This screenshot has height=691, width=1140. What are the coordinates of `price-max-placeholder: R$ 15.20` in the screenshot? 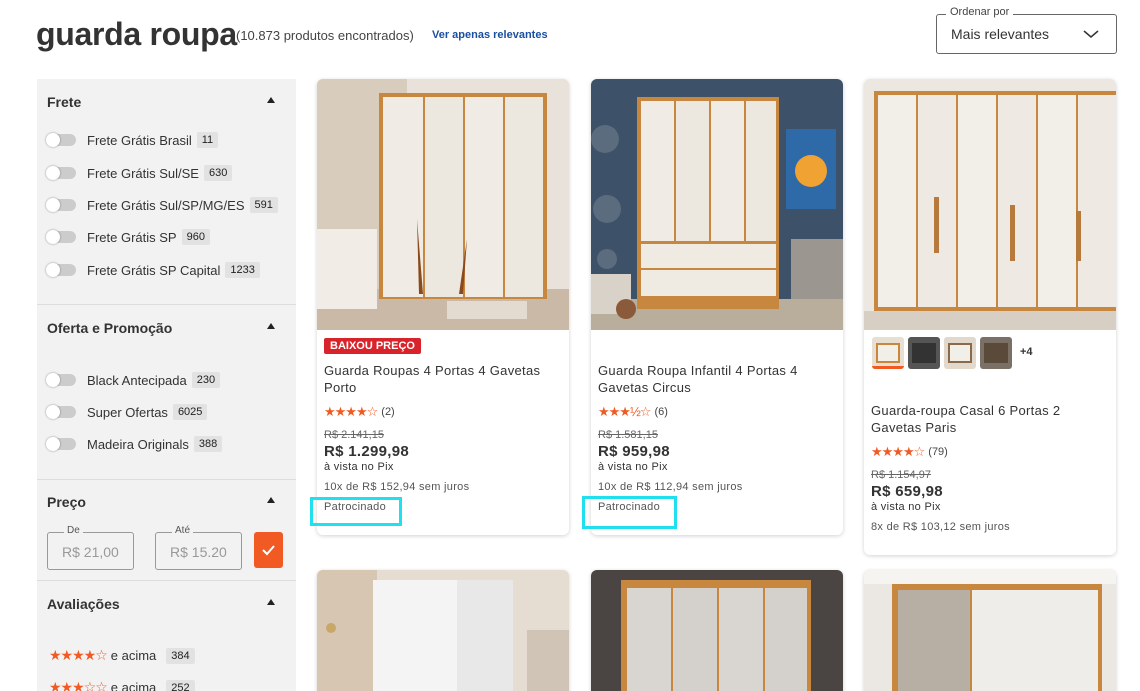 It's located at (198, 552).